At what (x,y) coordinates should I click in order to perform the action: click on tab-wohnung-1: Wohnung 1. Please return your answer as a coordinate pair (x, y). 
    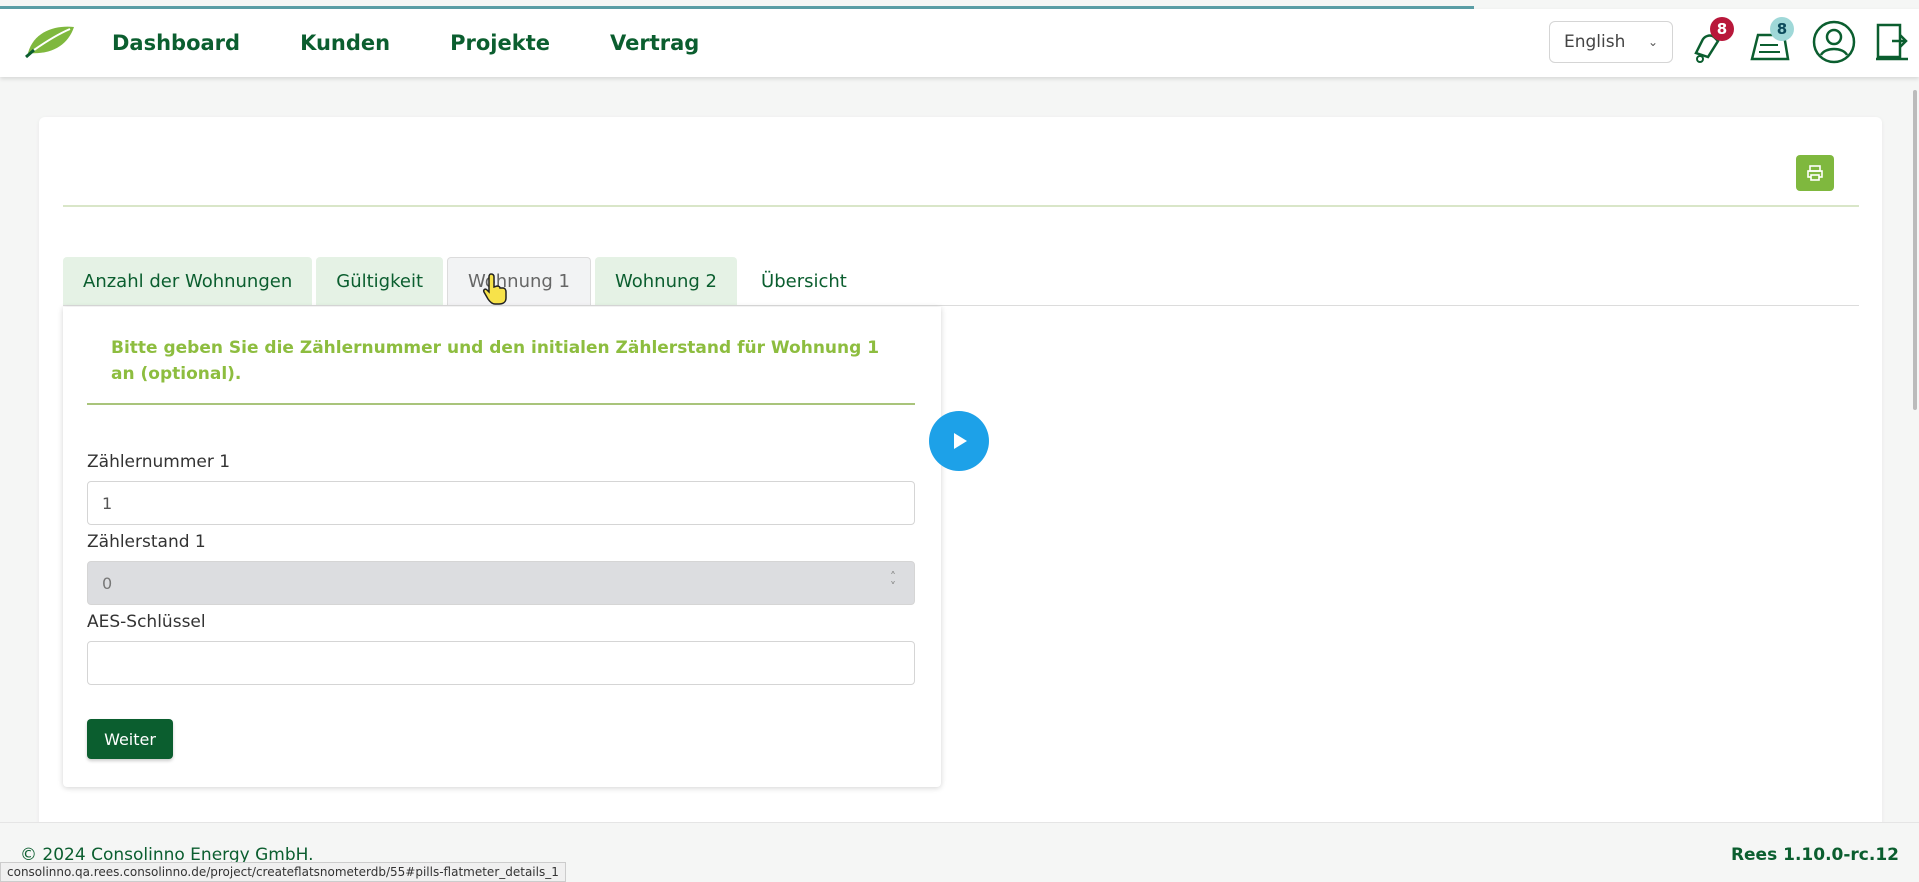
    Looking at the image, I should click on (519, 281).